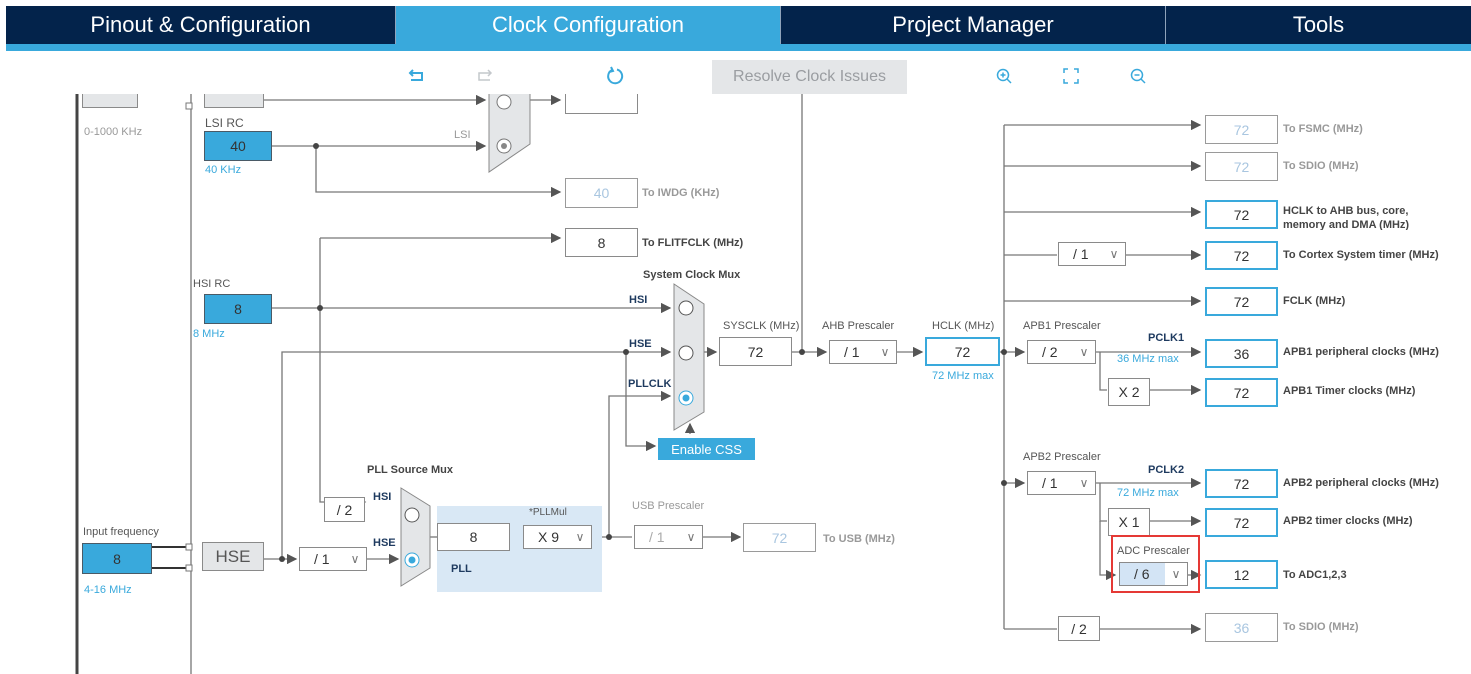  Describe the element at coordinates (1148, 359) in the screenshot. I see `pclk1-max: 36 MHz max` at that location.